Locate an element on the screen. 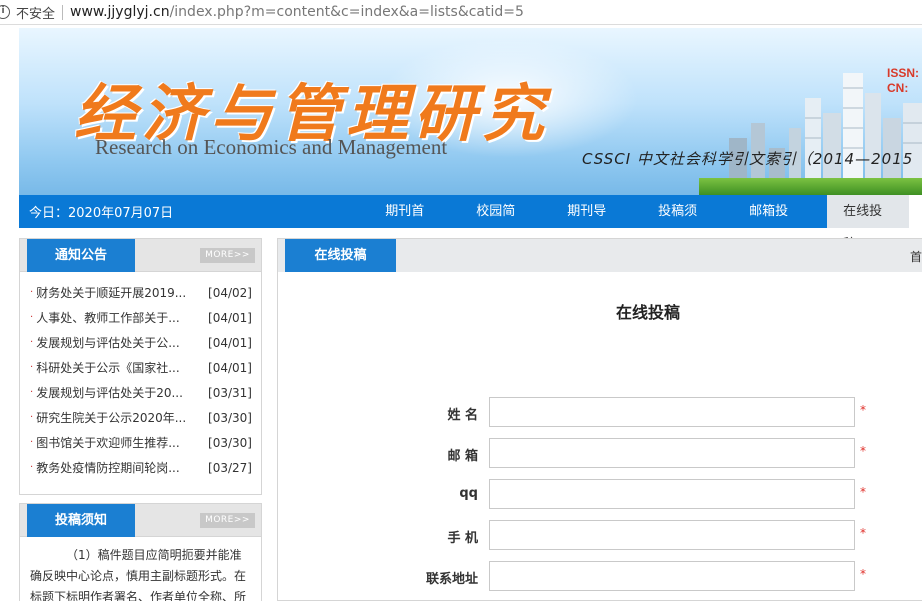 The height and width of the screenshot is (601, 922). nav-journal-home: 期刊首页 is located at coordinates (410, 223).